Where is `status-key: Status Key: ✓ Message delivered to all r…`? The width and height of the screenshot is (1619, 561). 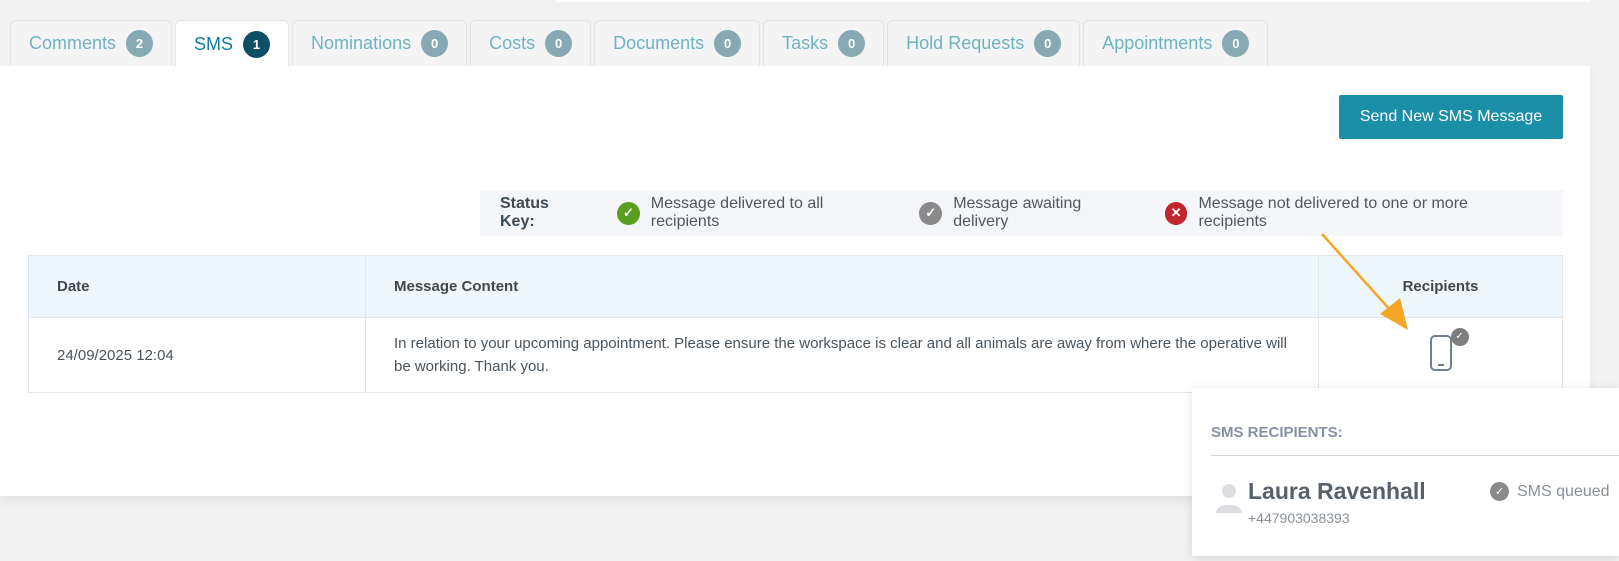
status-key: Status Key: ✓ Message delivered to all r… is located at coordinates (1021, 213).